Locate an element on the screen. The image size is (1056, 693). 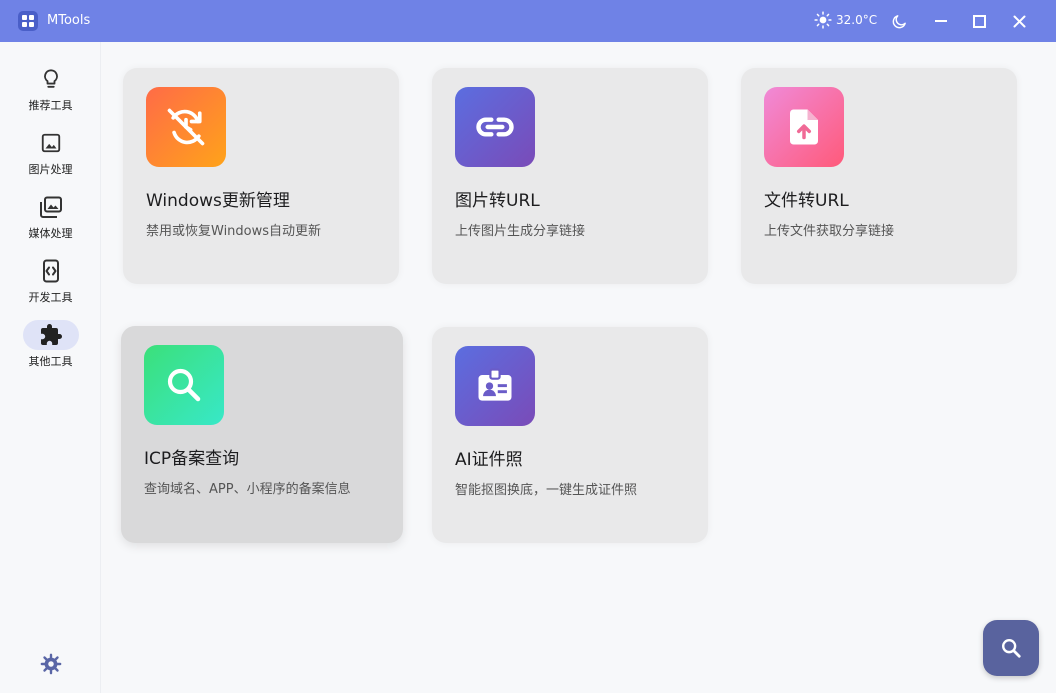
search-fab-button is located at coordinates (1011, 648).